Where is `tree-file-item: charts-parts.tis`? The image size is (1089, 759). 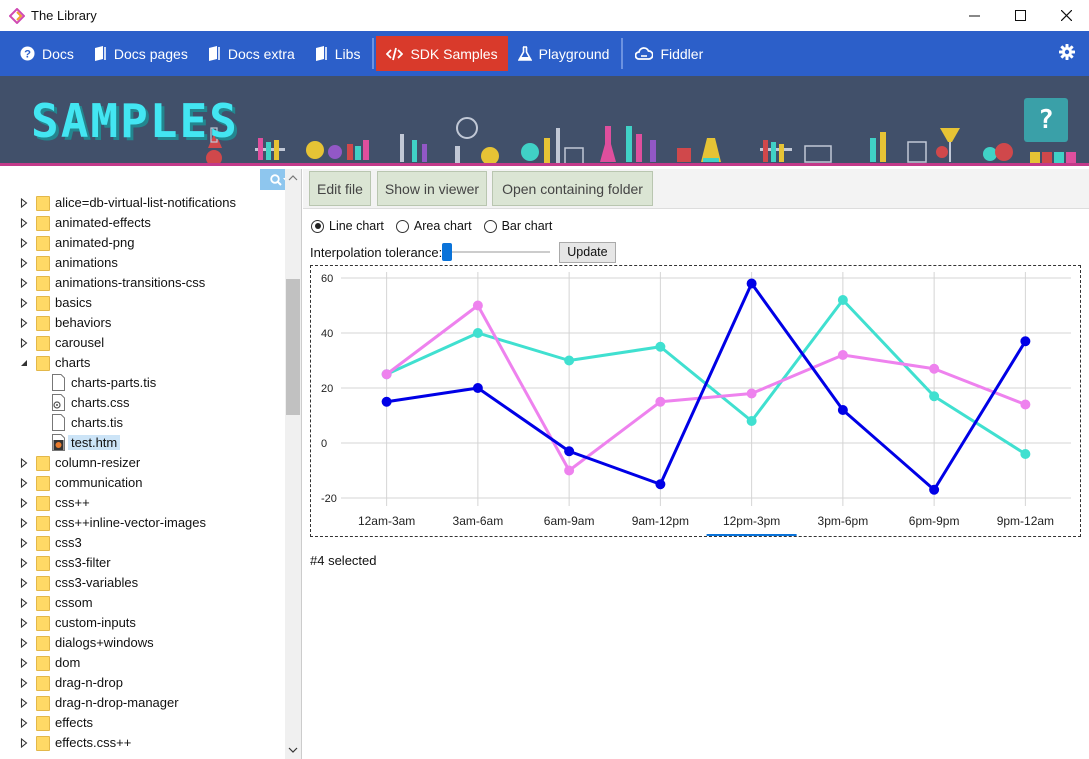 tree-file-item: charts-parts.tis is located at coordinates (142, 383).